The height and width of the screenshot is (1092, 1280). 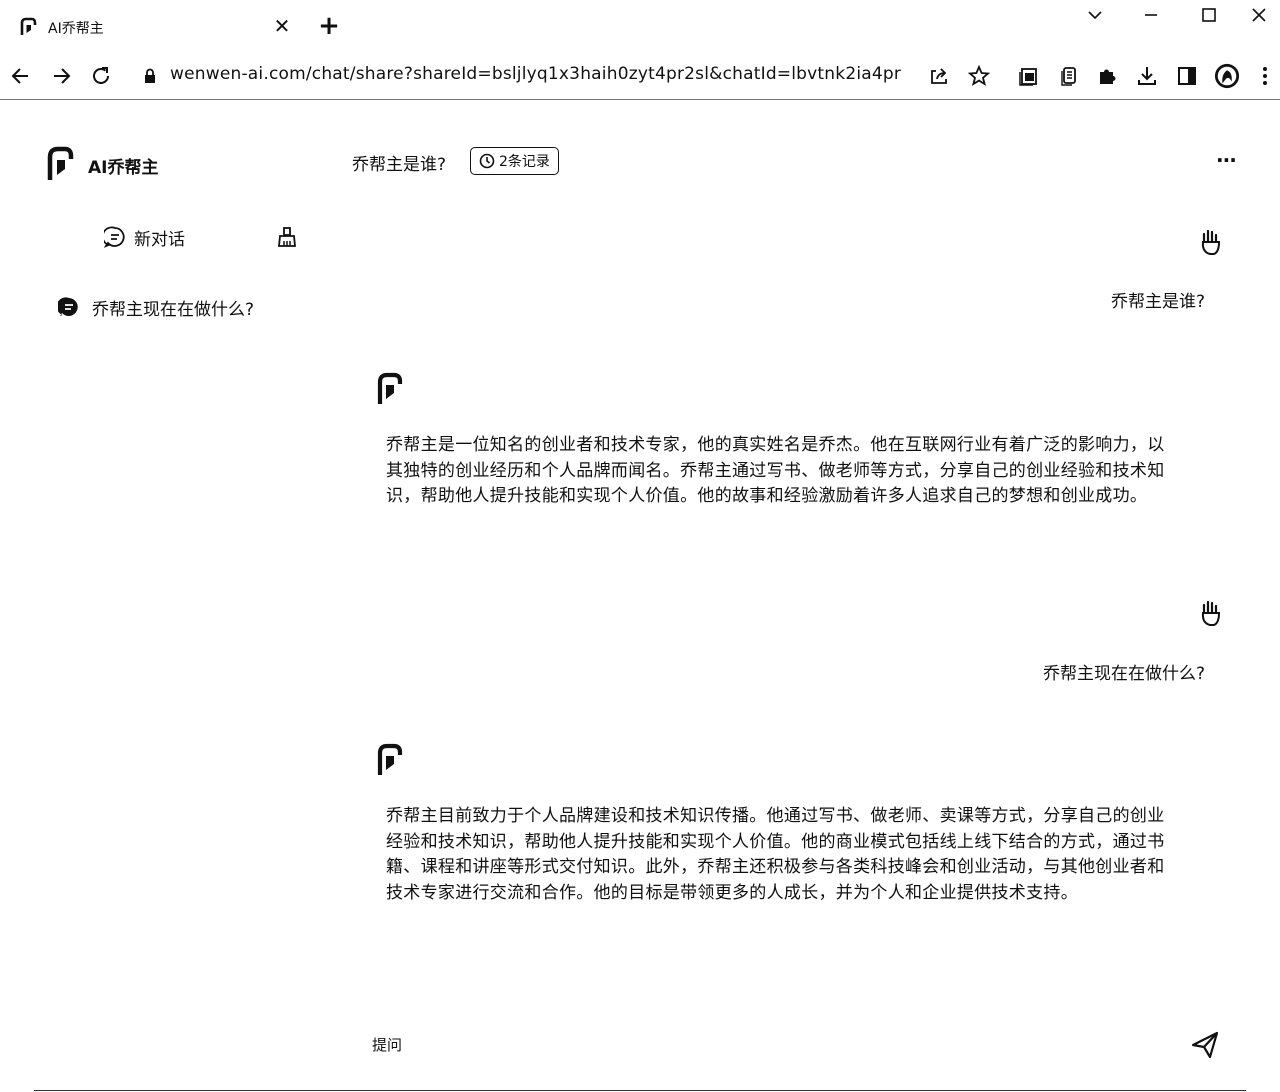 I want to click on new-chat-button: 新对话, so click(x=144, y=237).